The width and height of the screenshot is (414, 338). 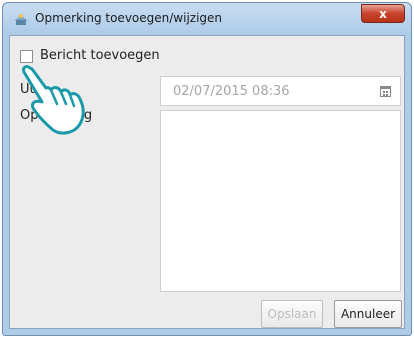 I want to click on calendar-icon, so click(x=385, y=91).